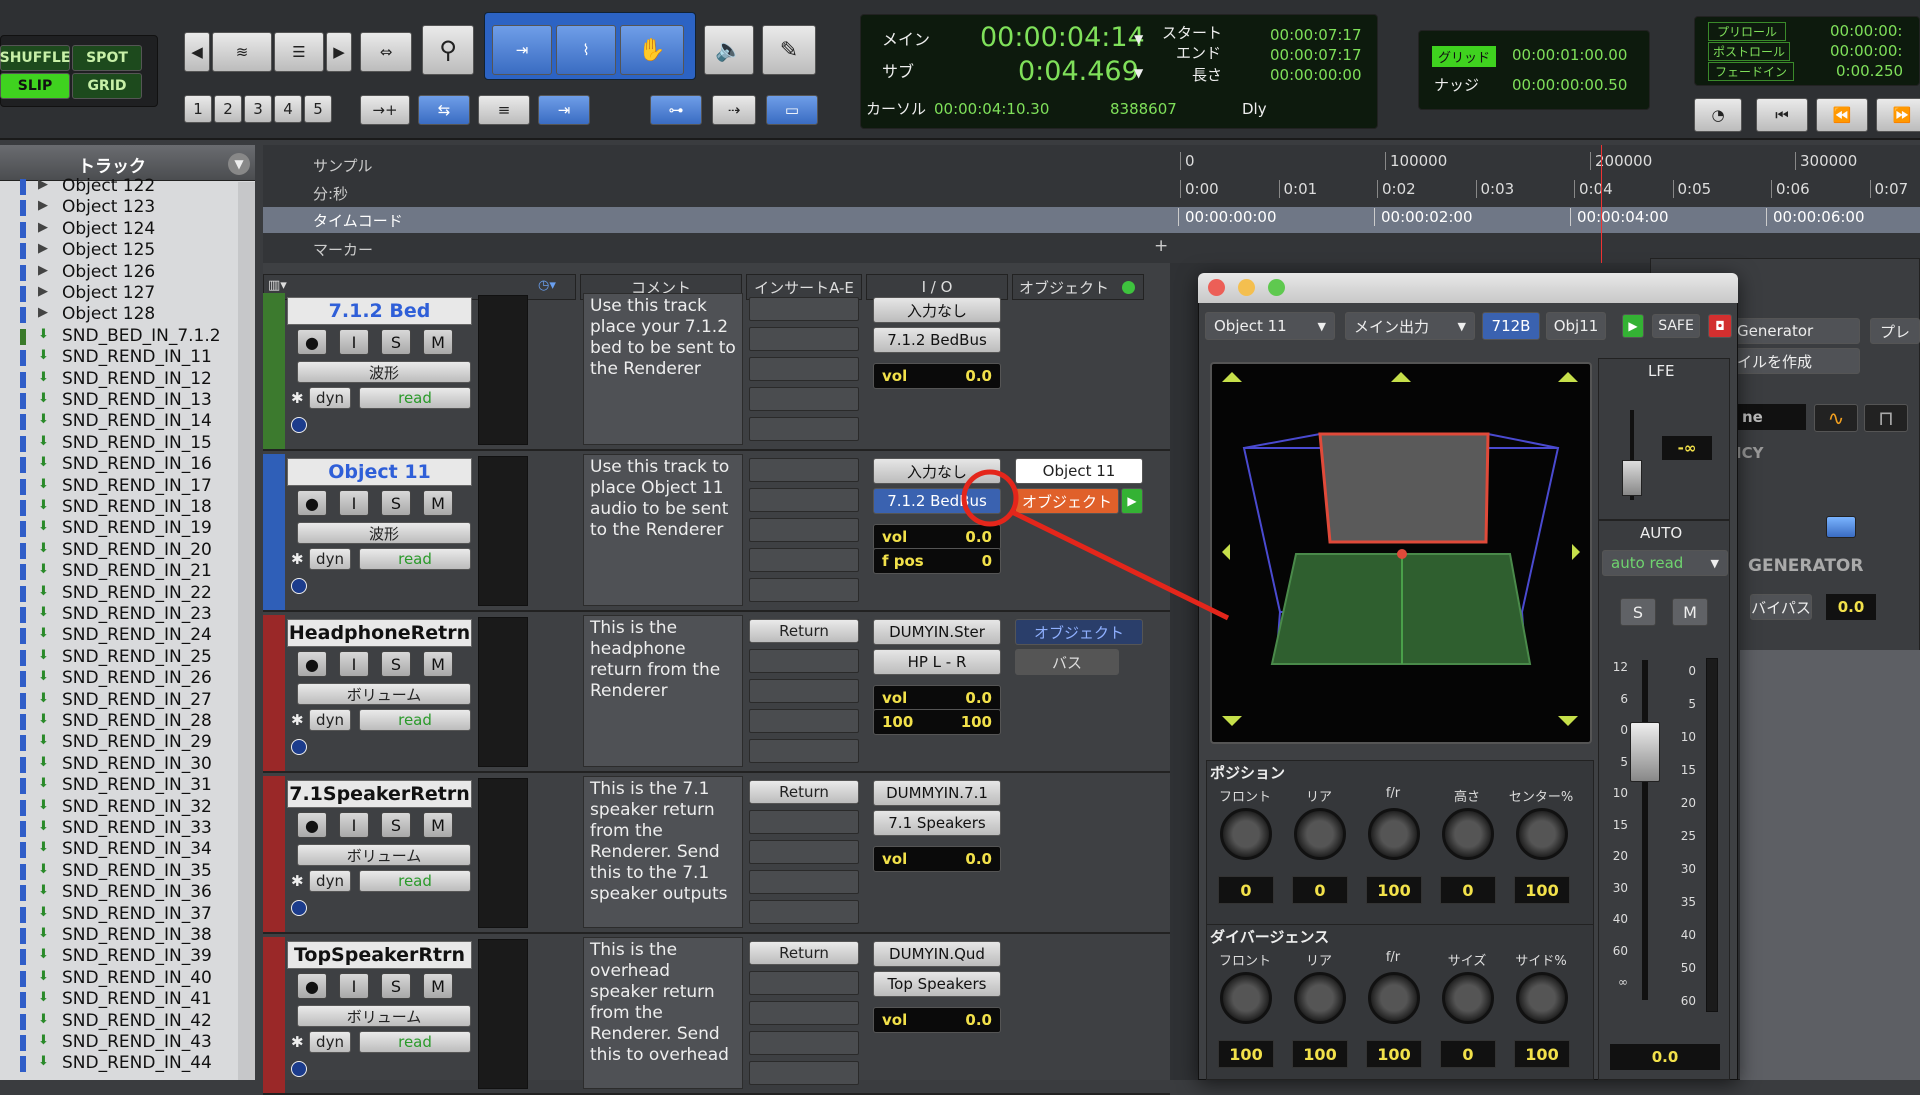 This screenshot has height=1095, width=1920. What do you see at coordinates (299, 1069) in the screenshot?
I see `timebase-icon` at bounding box center [299, 1069].